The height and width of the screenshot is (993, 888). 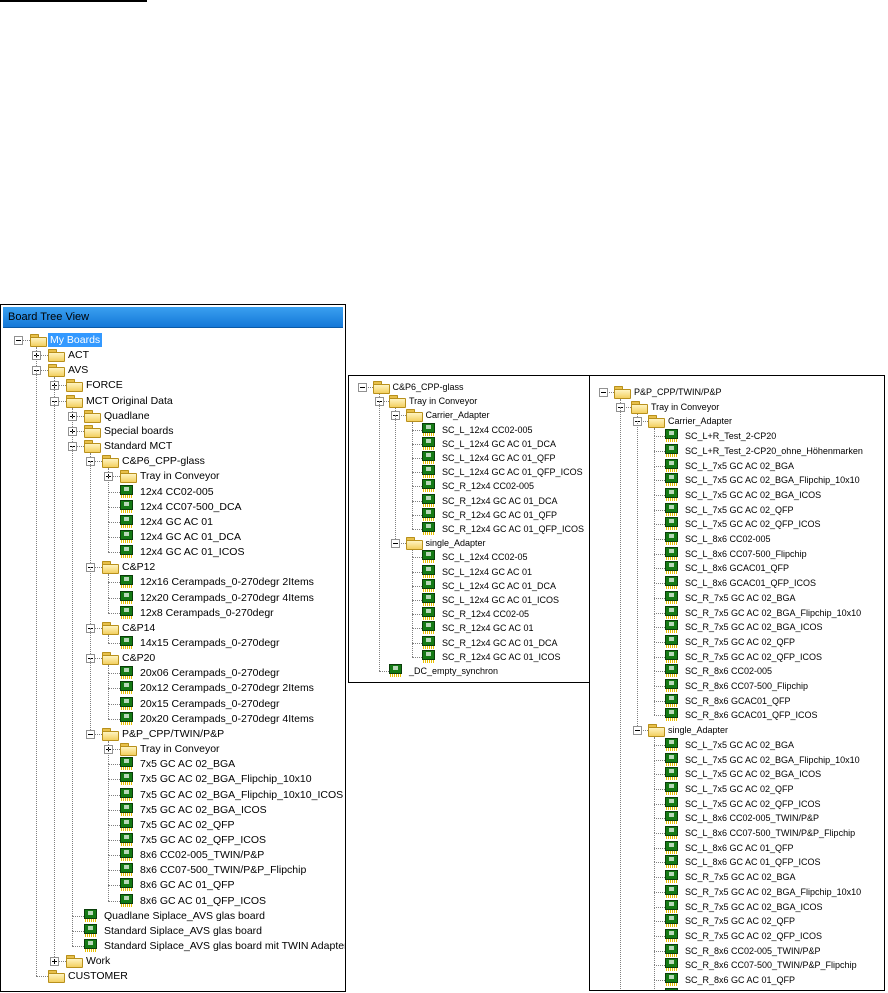 I want to click on tree-node-sc-r-8x6-cc02-005: SC_R_8x6 CC02-005, so click(x=737, y=671).